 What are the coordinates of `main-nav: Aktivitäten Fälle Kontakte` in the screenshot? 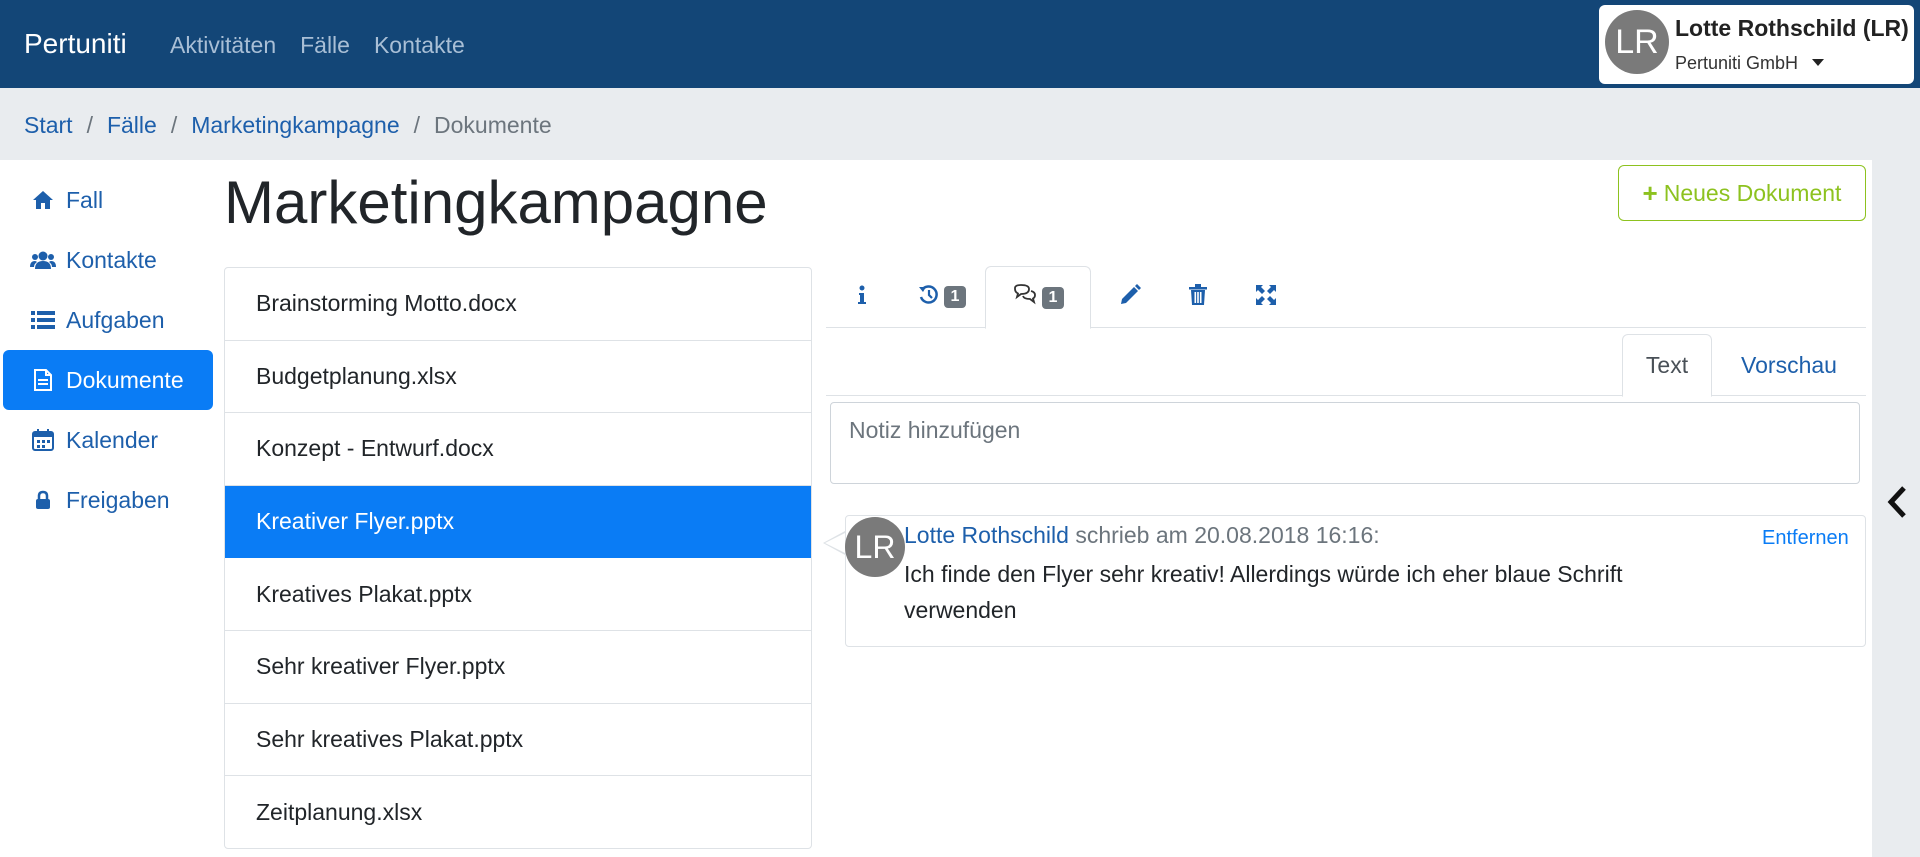 It's located at (317, 45).